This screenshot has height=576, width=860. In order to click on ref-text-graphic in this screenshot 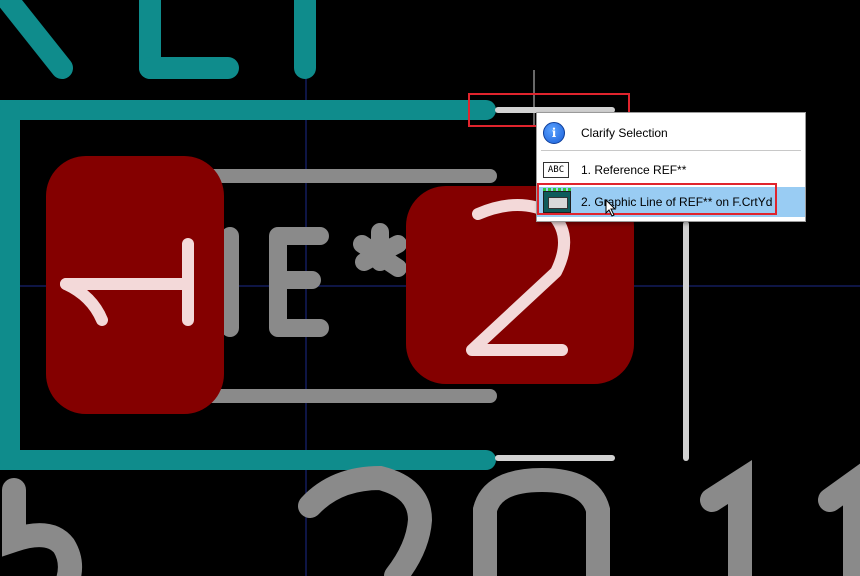, I will do `click(314, 280)`.